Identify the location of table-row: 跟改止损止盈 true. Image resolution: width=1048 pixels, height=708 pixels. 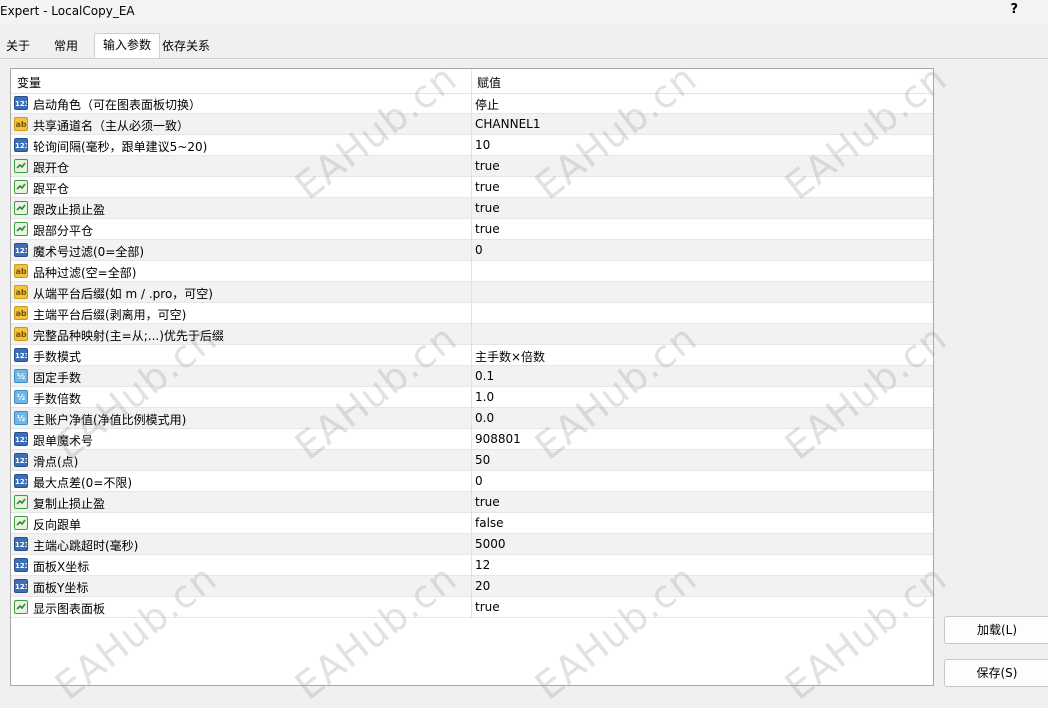
(472, 208).